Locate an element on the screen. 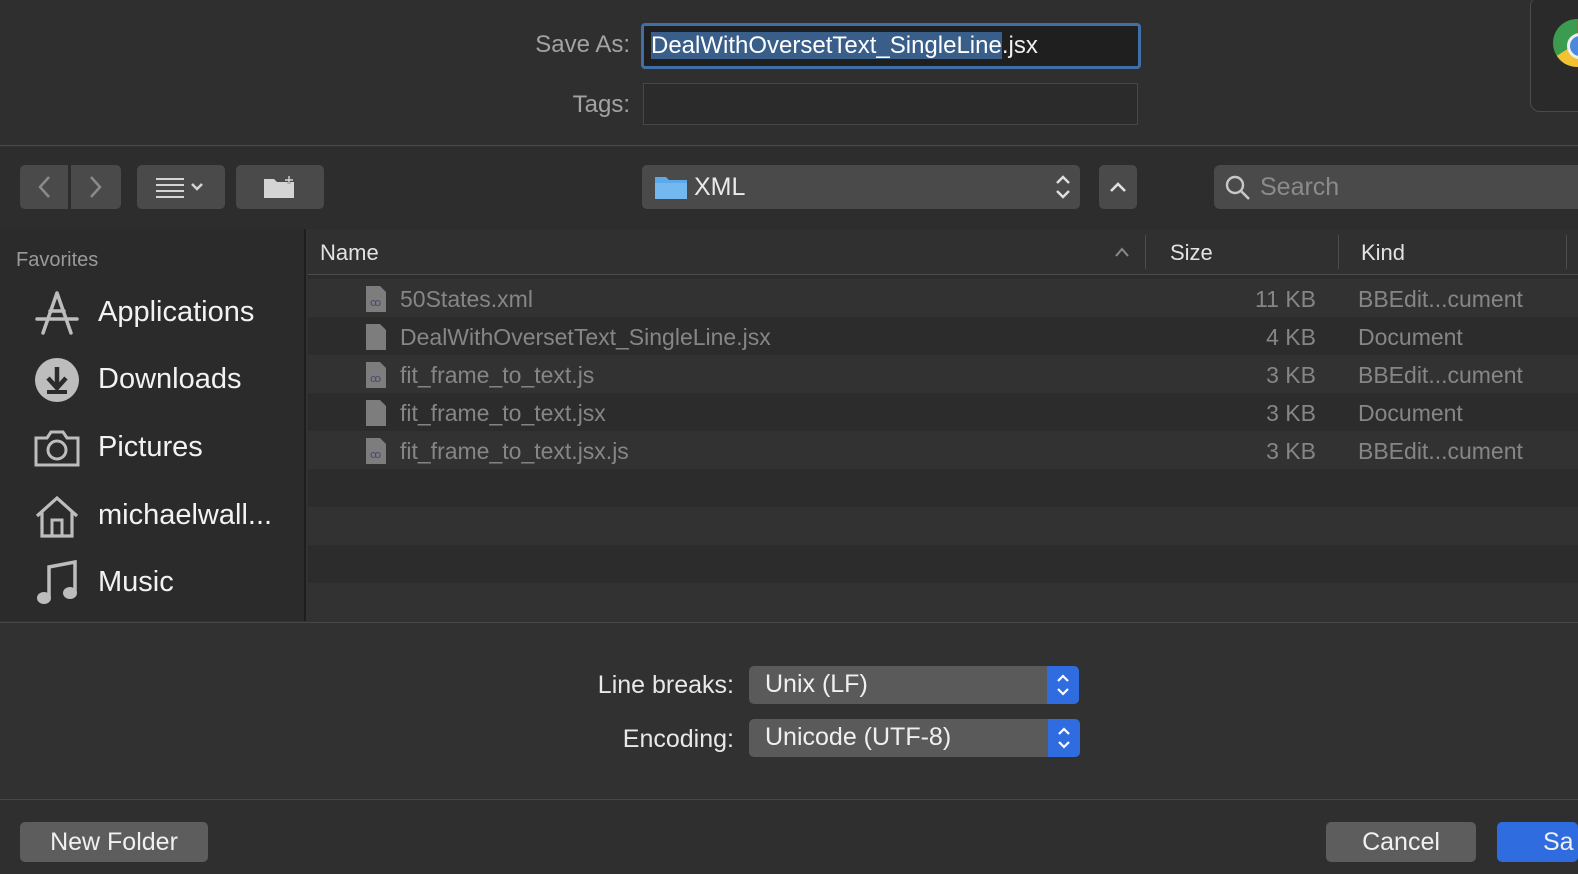 This screenshot has height=874, width=1578. chevron-left-icon is located at coordinates (44, 187).